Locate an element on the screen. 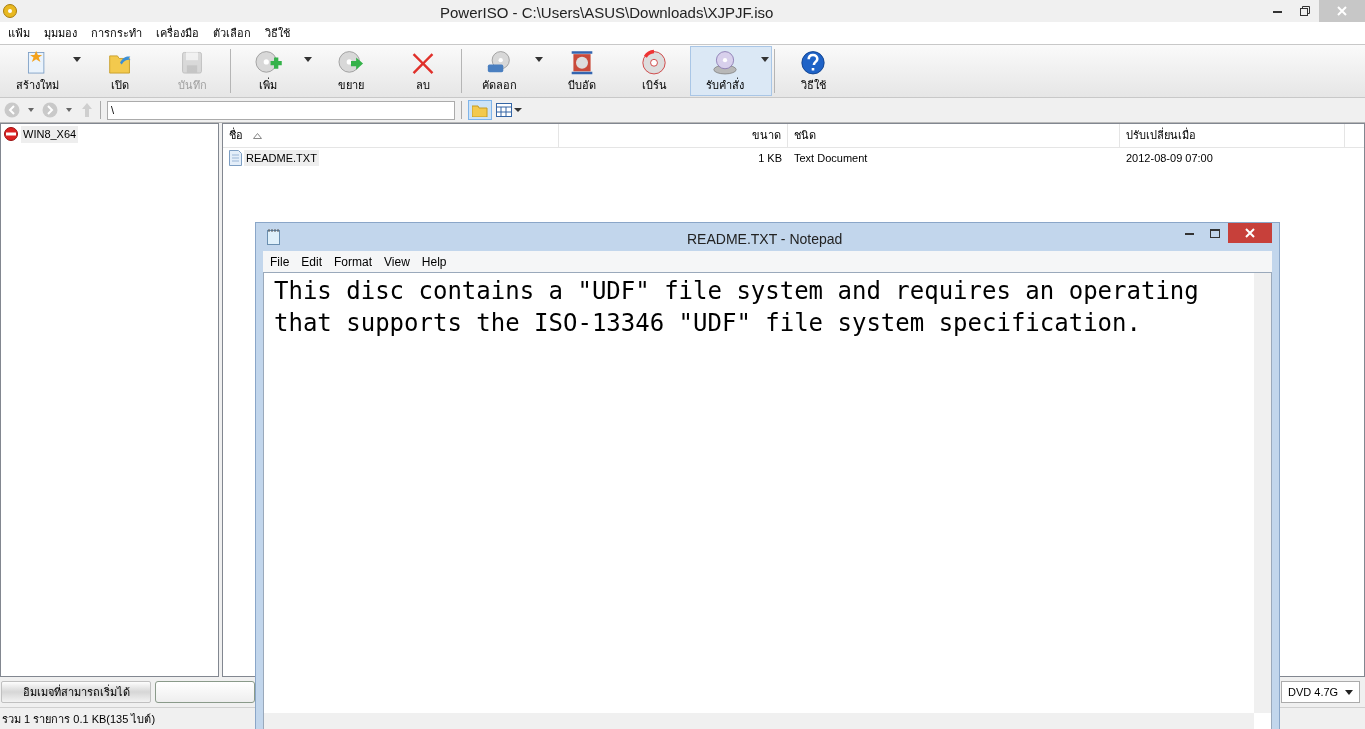 The height and width of the screenshot is (729, 1365). media-size-dropdown: DVD 4.7G is located at coordinates (1320, 692).